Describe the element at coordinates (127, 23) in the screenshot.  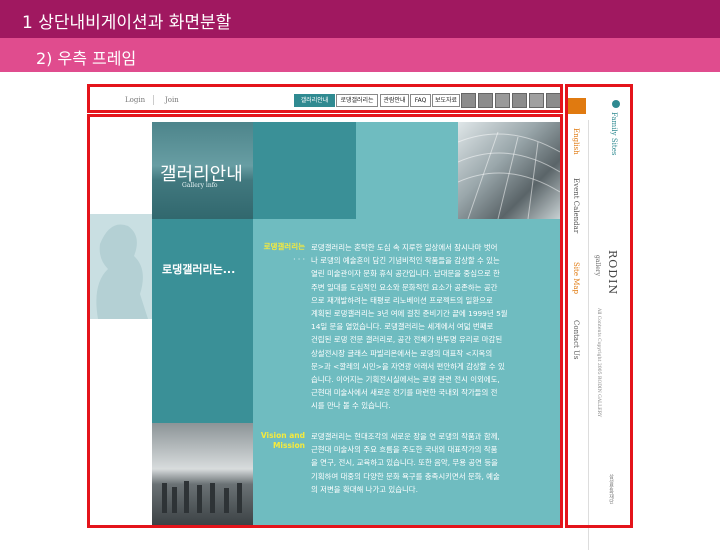
I see `slide-title: 1 상단내비게이션과 화면분할` at that location.